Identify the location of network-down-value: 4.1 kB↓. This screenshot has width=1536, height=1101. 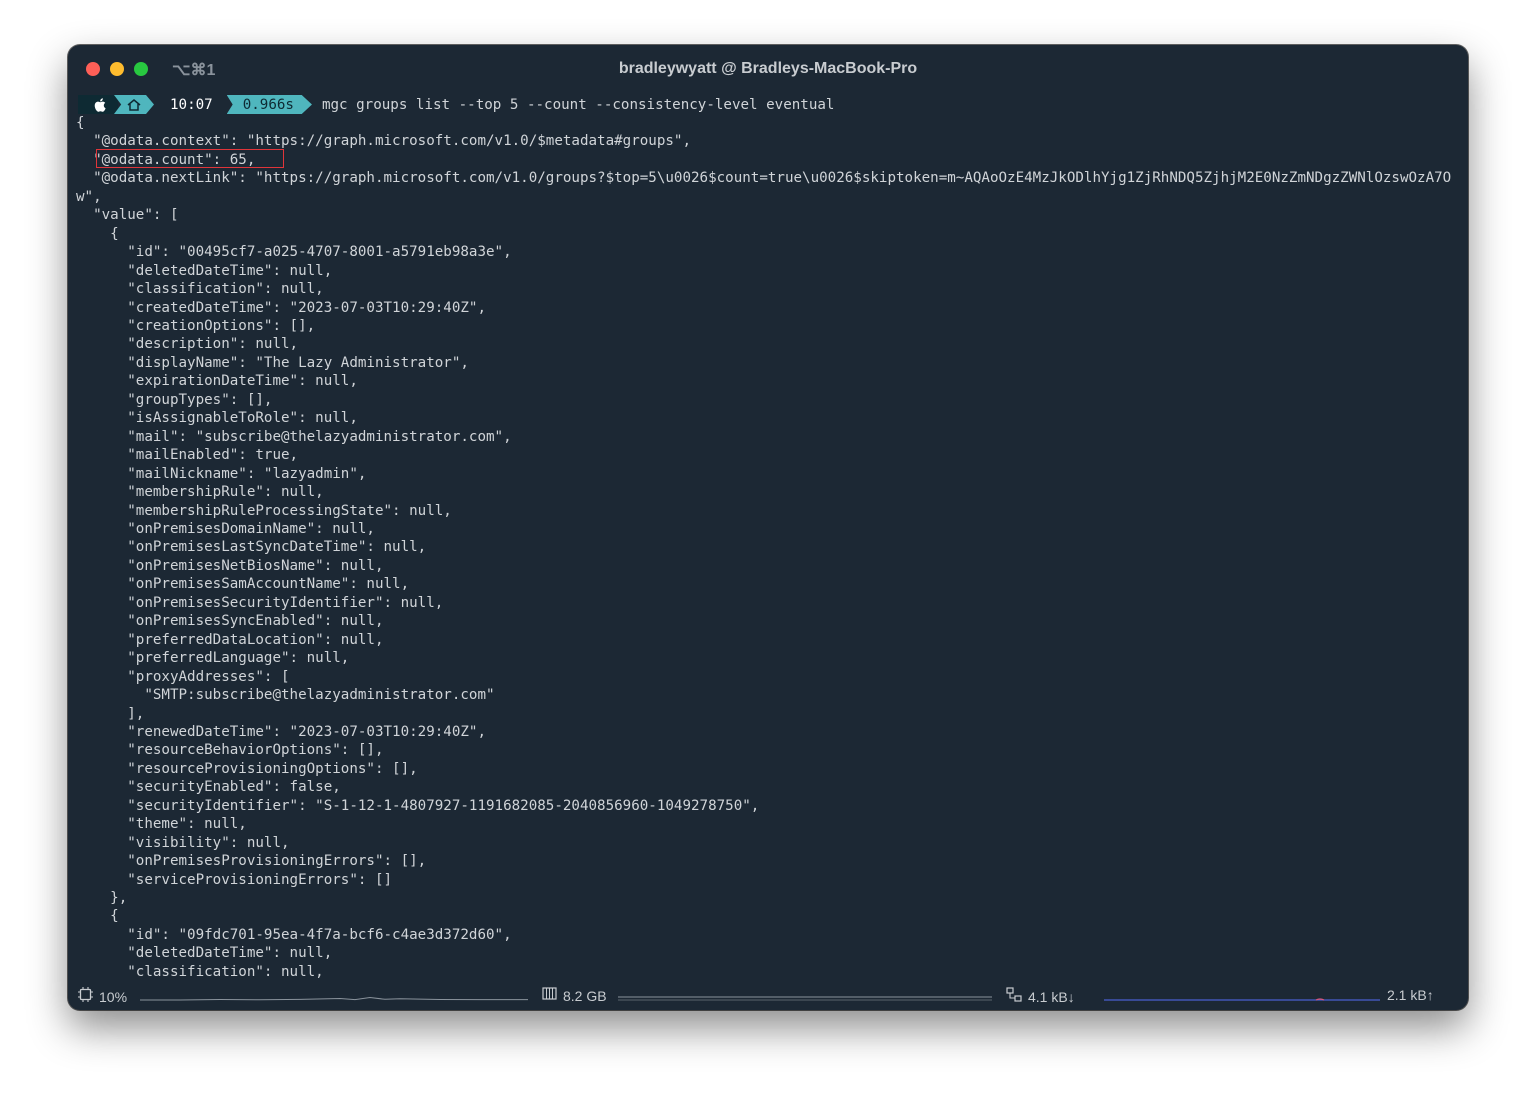
(1051, 996).